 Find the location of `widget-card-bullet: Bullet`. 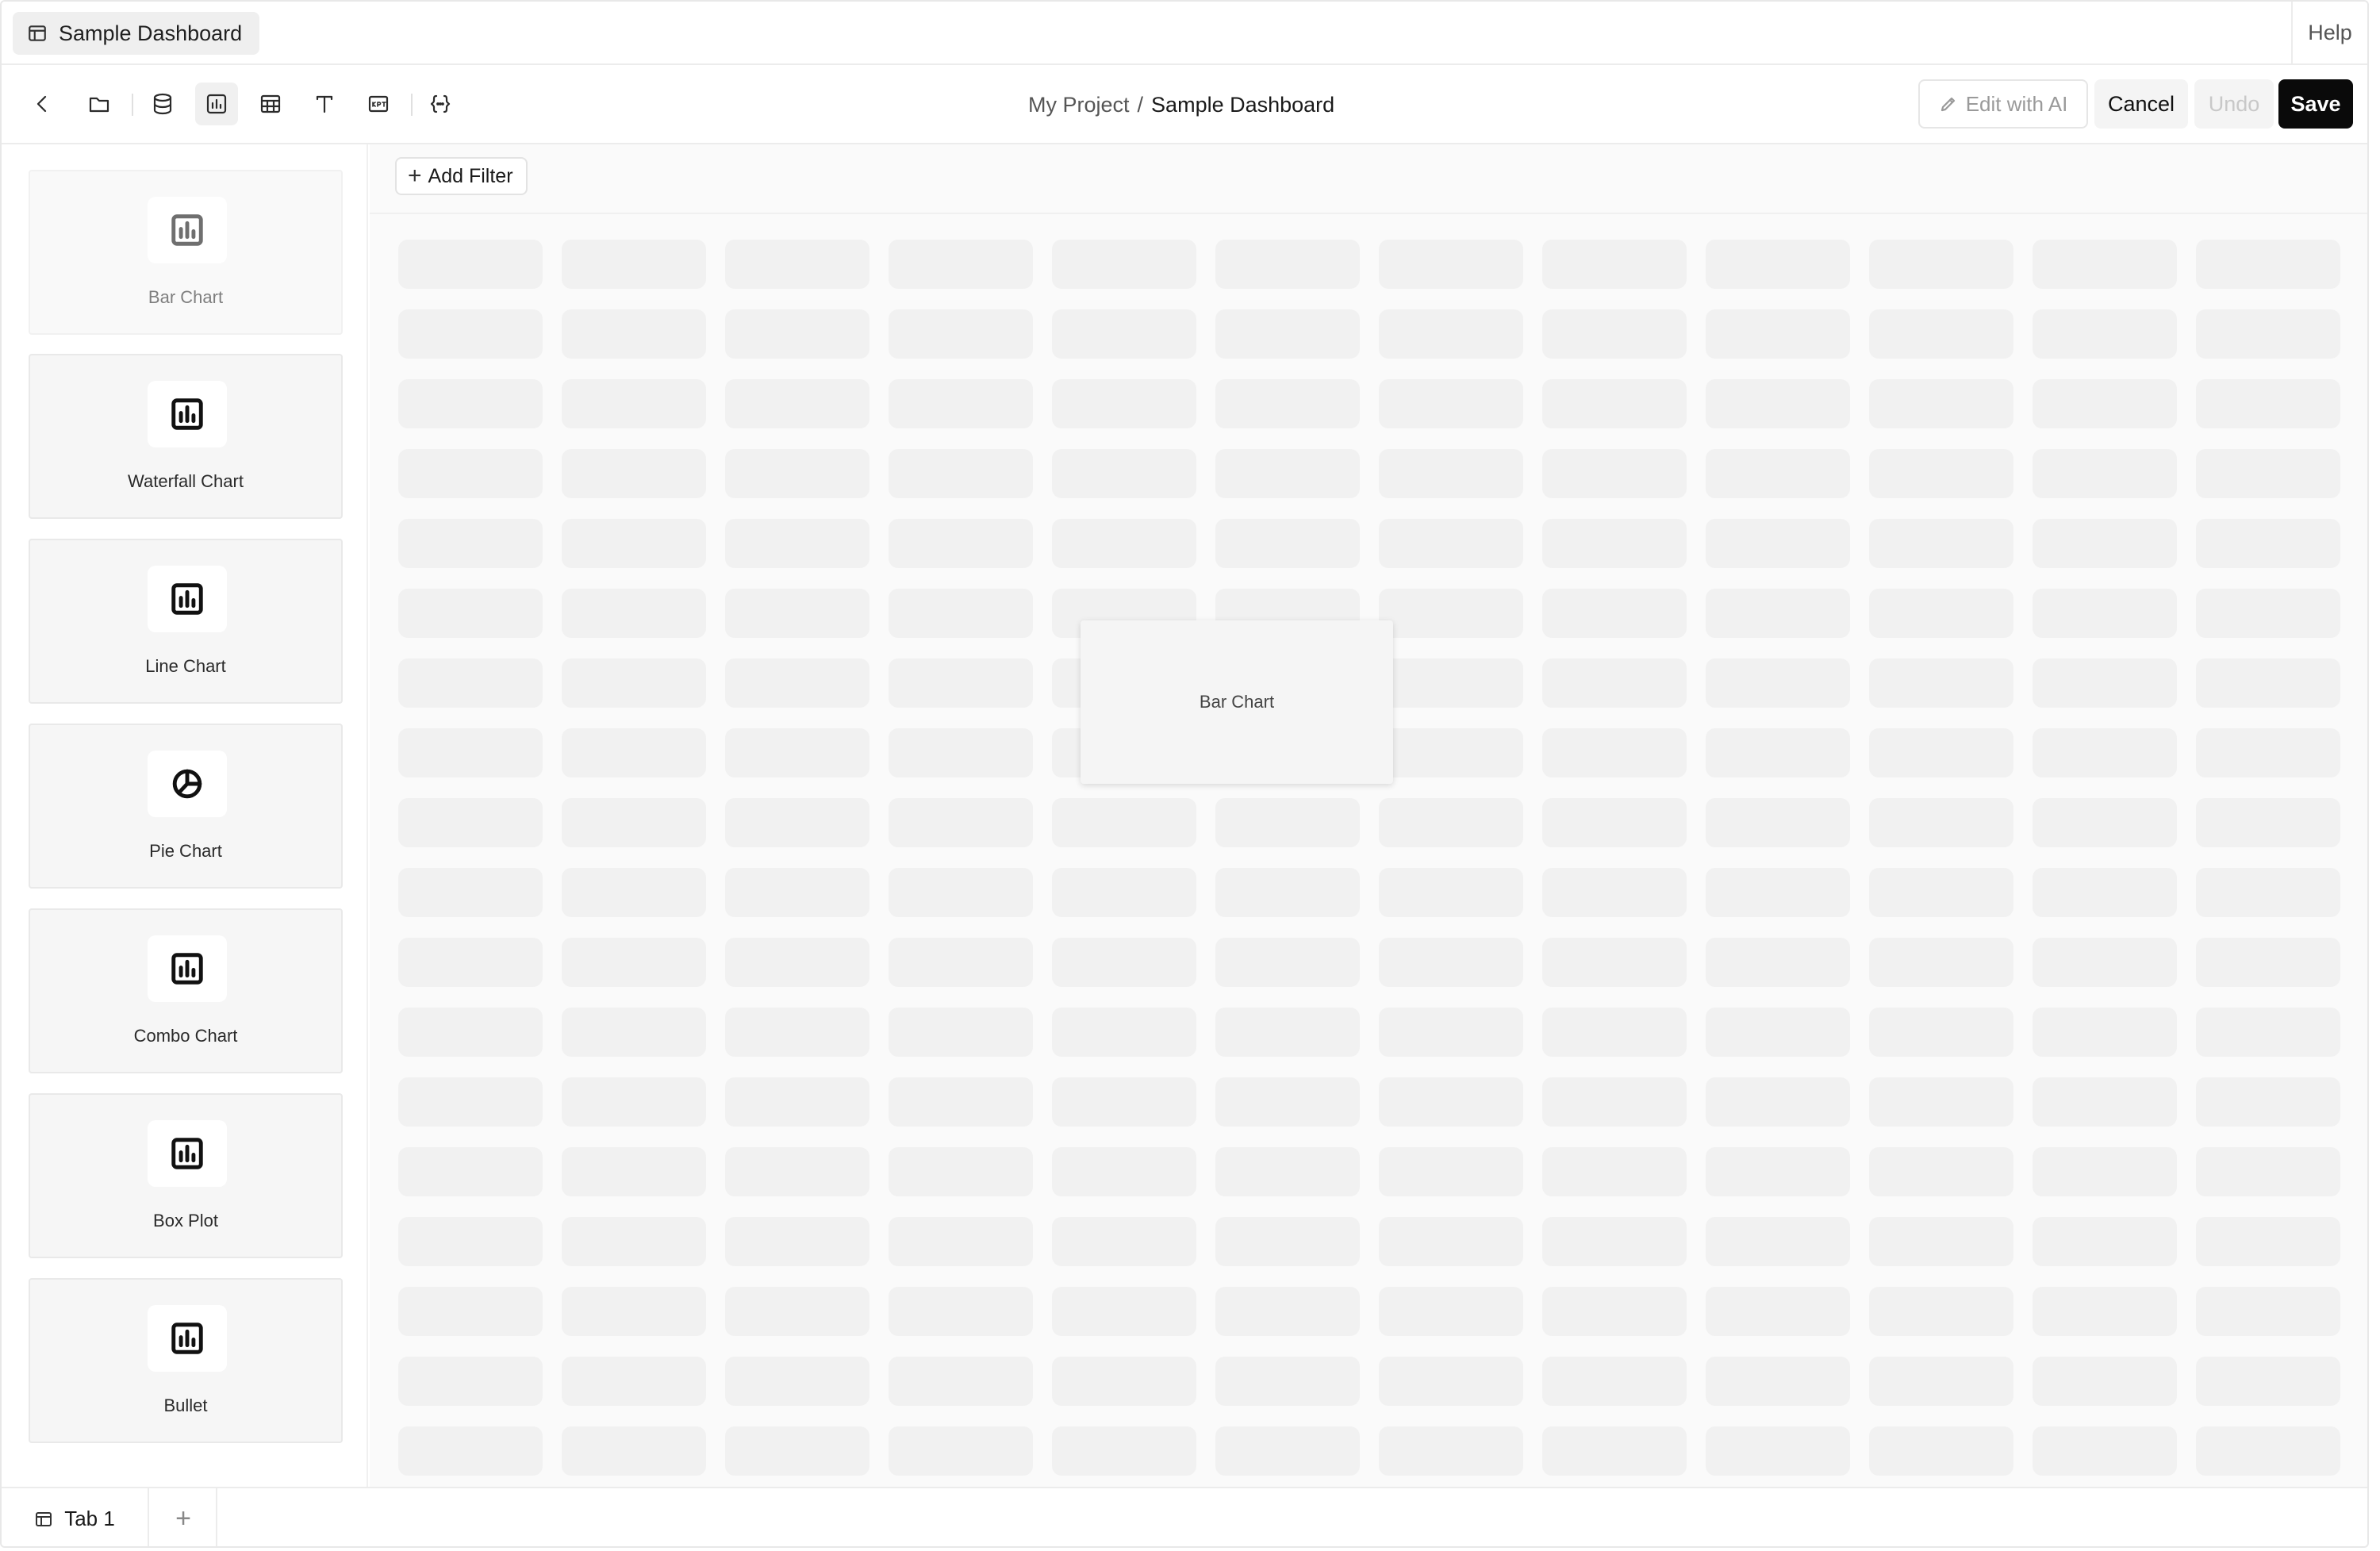

widget-card-bullet: Bullet is located at coordinates (186, 1360).